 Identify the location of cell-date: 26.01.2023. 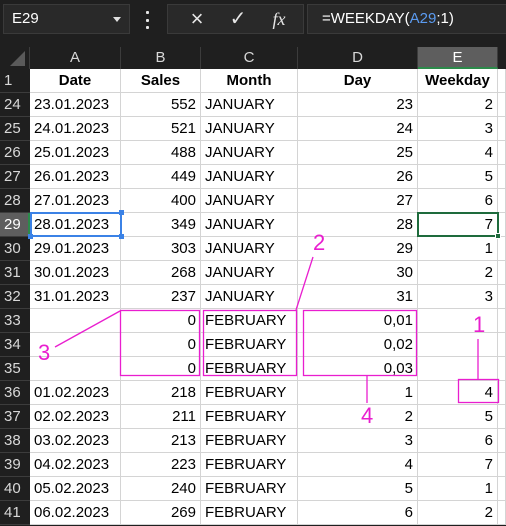
(75, 177).